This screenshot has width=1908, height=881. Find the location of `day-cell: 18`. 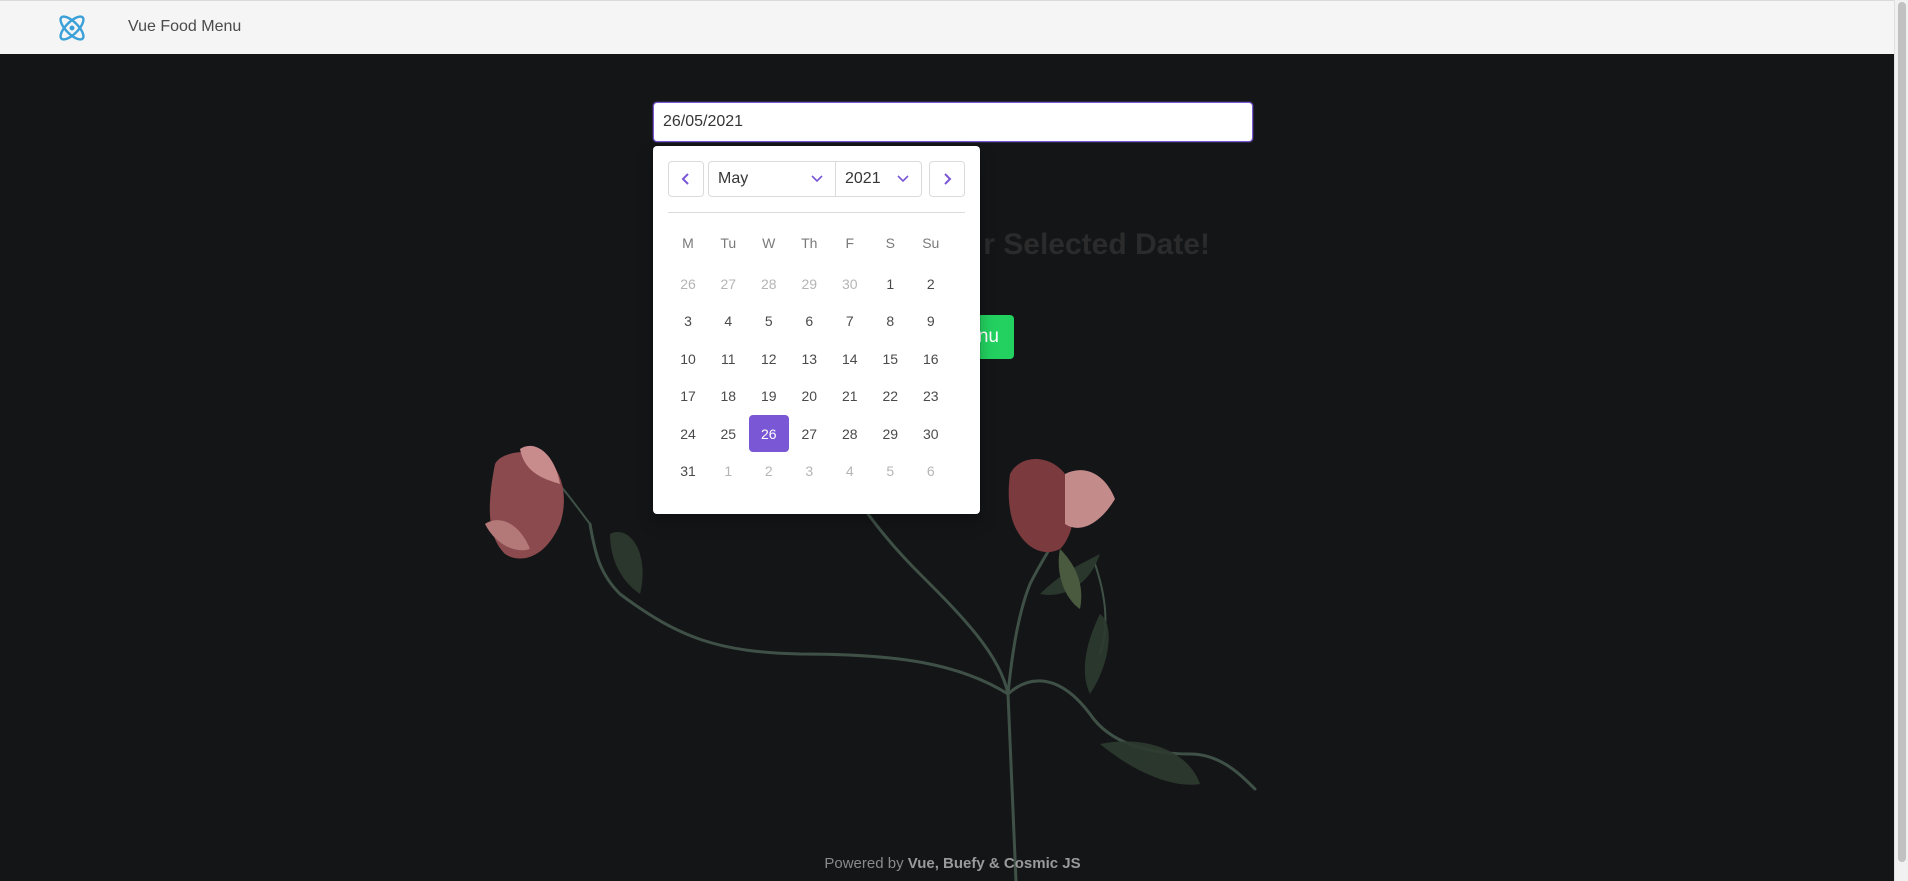

day-cell: 18 is located at coordinates (728, 396).